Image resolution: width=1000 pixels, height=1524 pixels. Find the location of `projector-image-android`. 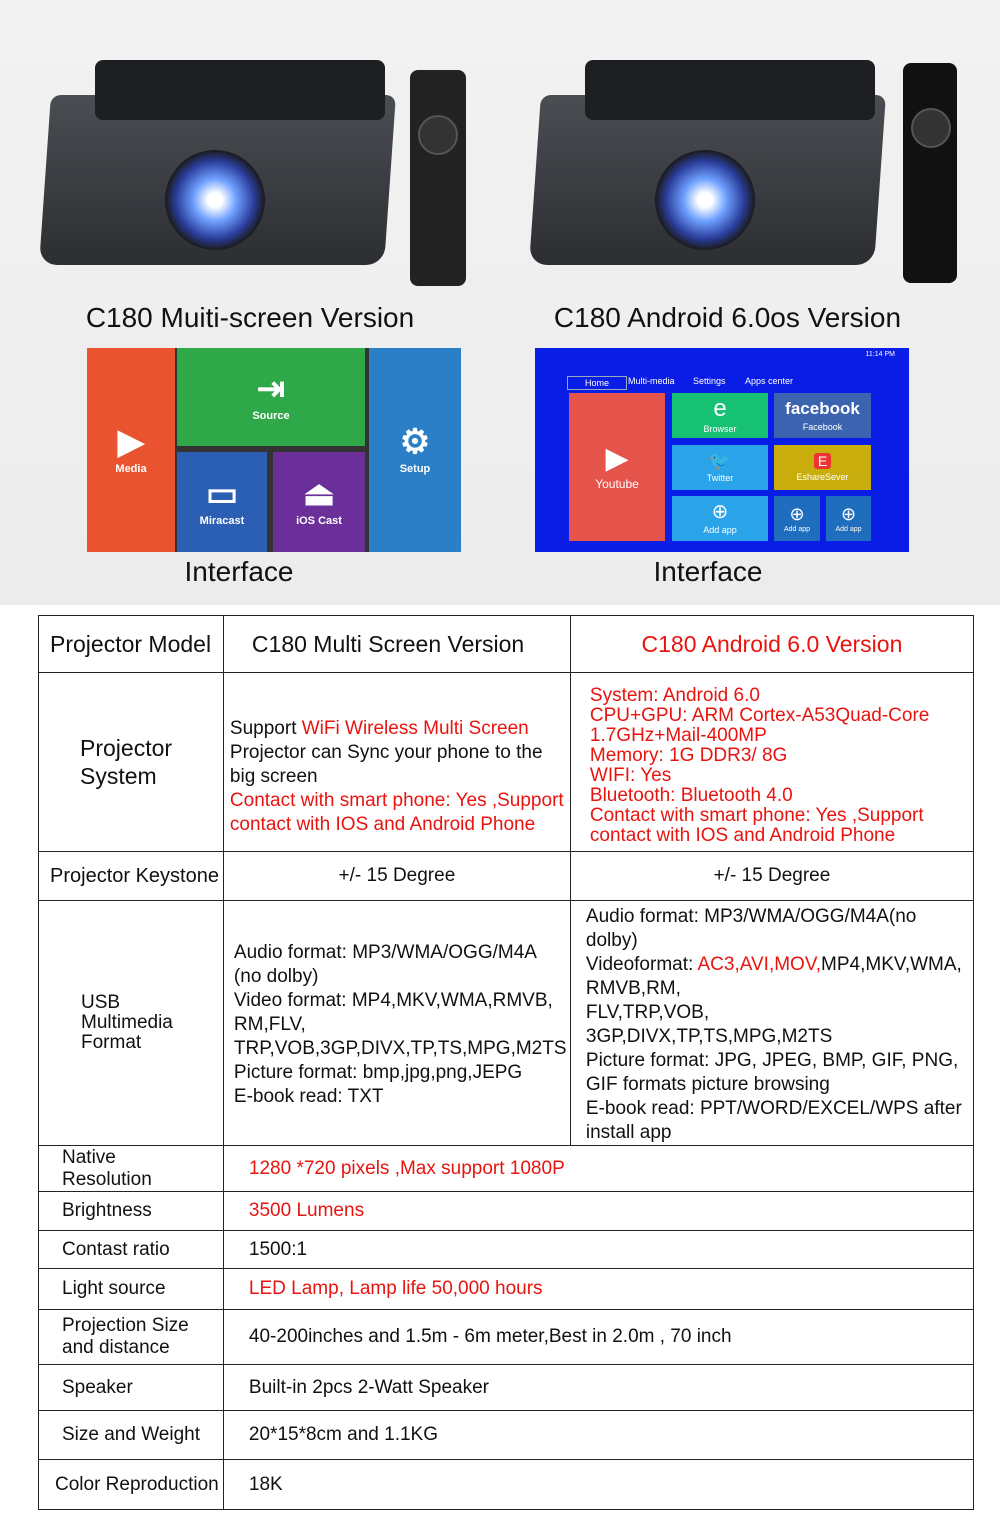

projector-image-android is located at coordinates (707, 165).